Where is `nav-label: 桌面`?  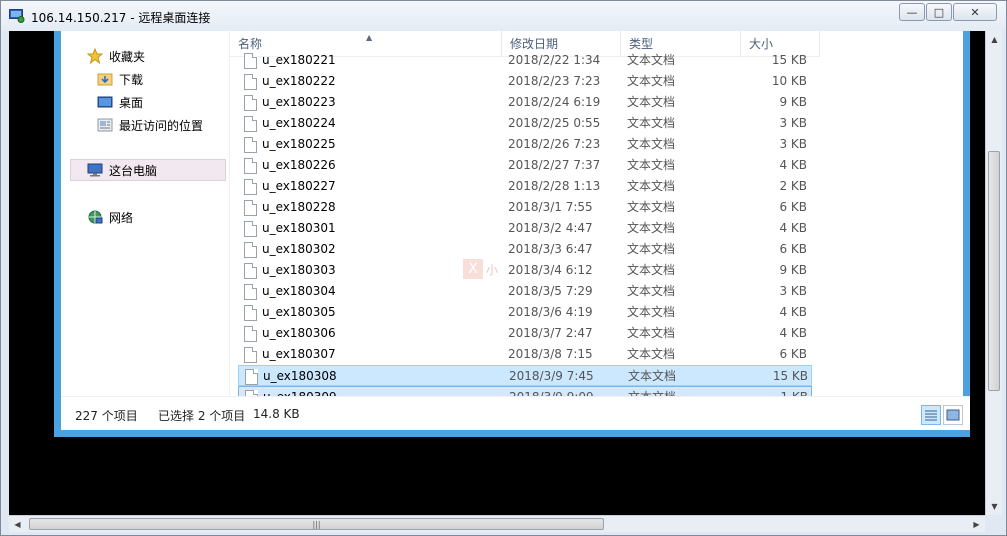
nav-label: 桌面 is located at coordinates (131, 102).